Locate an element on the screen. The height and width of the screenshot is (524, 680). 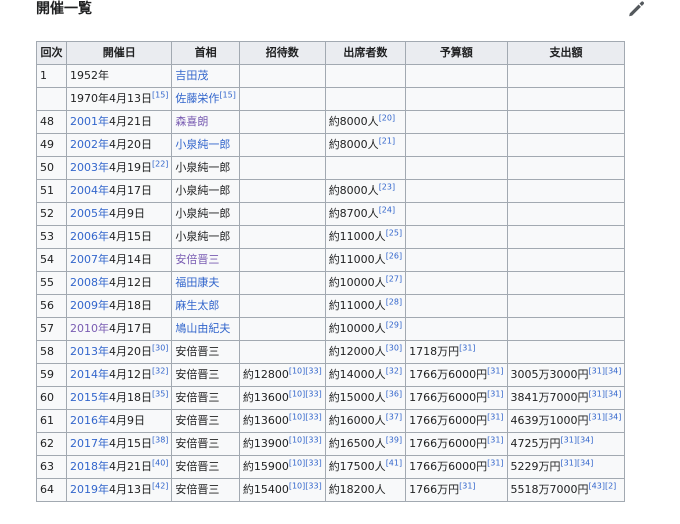
citation-label: [20] is located at coordinates (387, 117).